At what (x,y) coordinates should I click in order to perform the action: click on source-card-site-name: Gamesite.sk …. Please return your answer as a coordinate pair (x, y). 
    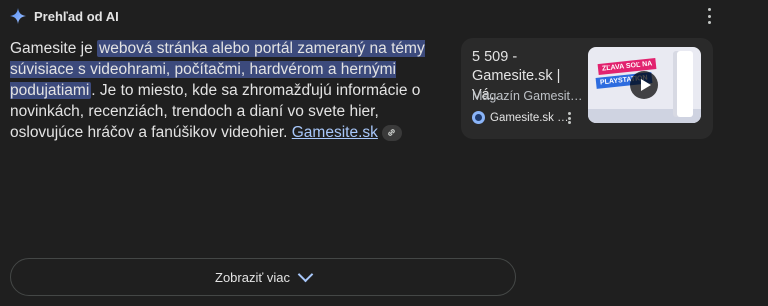
    Looking at the image, I should click on (529, 117).